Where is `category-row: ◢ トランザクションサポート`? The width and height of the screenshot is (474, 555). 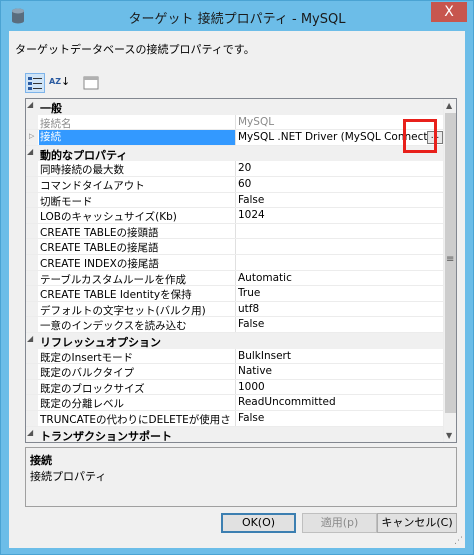 category-row: ◢ トランザクションサポート is located at coordinates (235, 434).